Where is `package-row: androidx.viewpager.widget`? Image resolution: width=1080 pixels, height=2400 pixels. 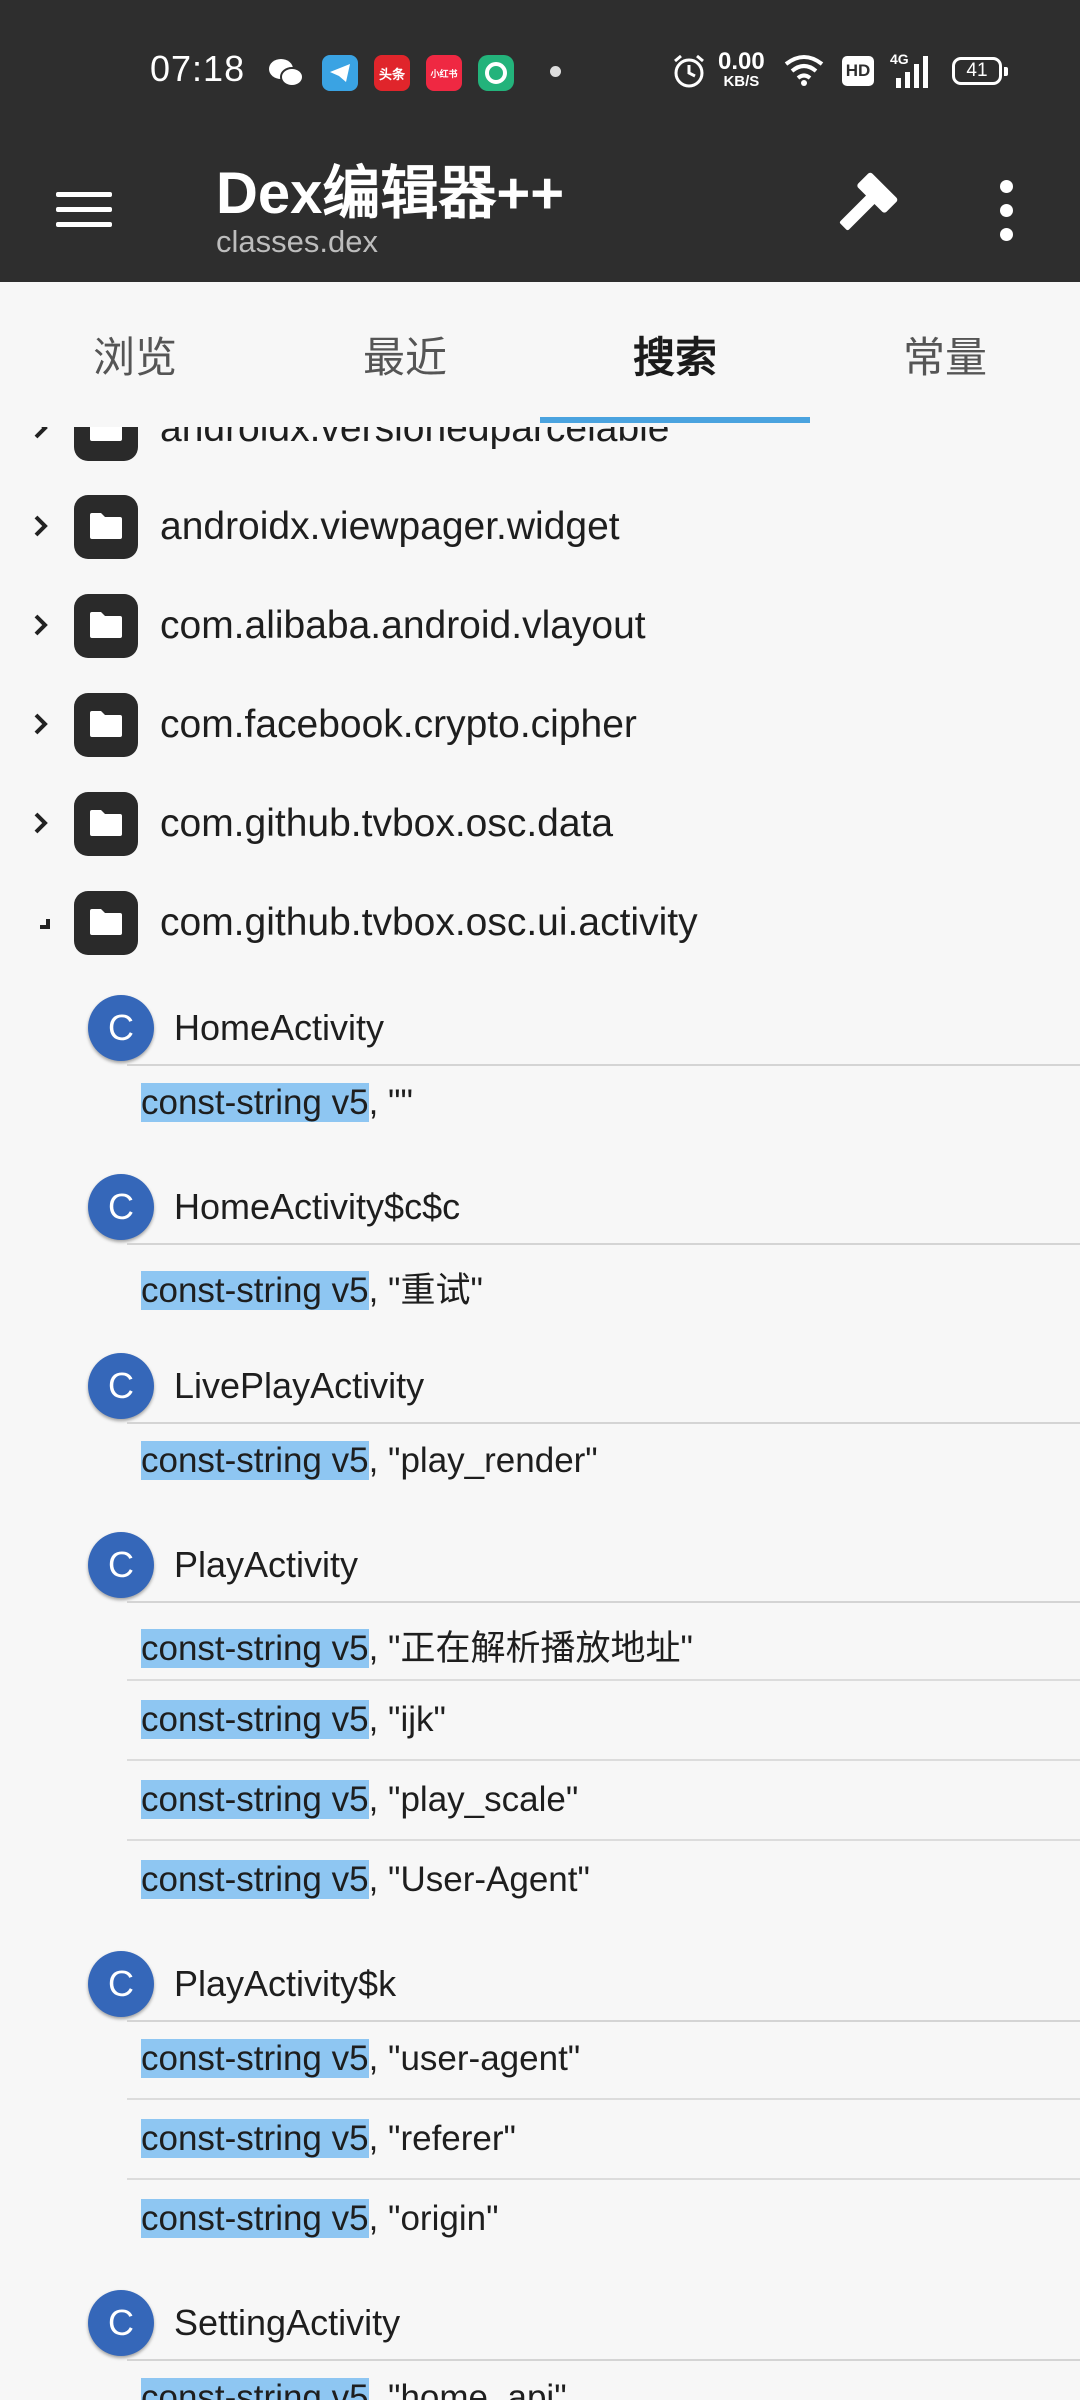 package-row: androidx.viewpager.widget is located at coordinates (540, 526).